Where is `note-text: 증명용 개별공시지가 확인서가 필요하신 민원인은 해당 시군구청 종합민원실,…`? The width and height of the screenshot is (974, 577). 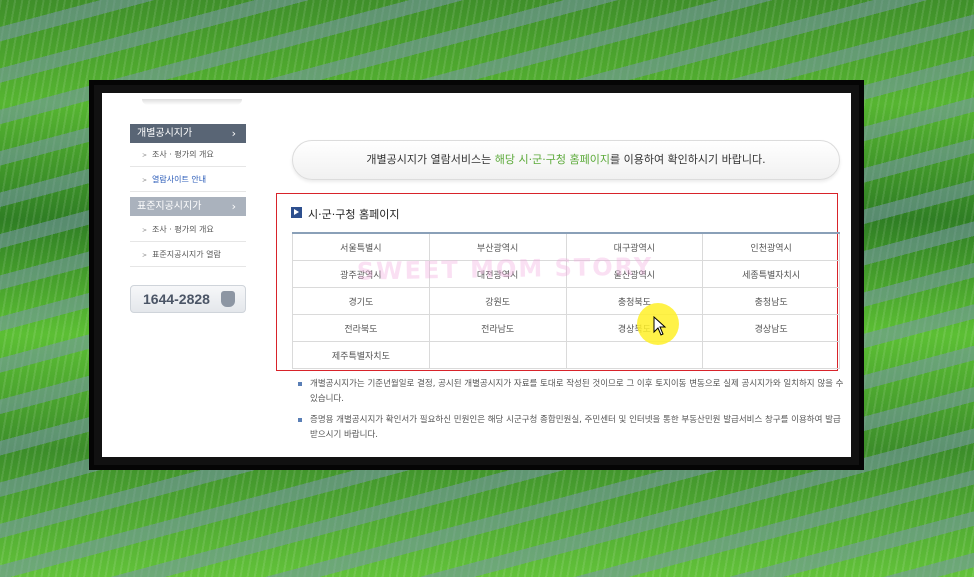 note-text: 증명용 개별공시지가 확인서가 필요하신 민원인은 해당 시군구청 종합민원실,… is located at coordinates (575, 427).